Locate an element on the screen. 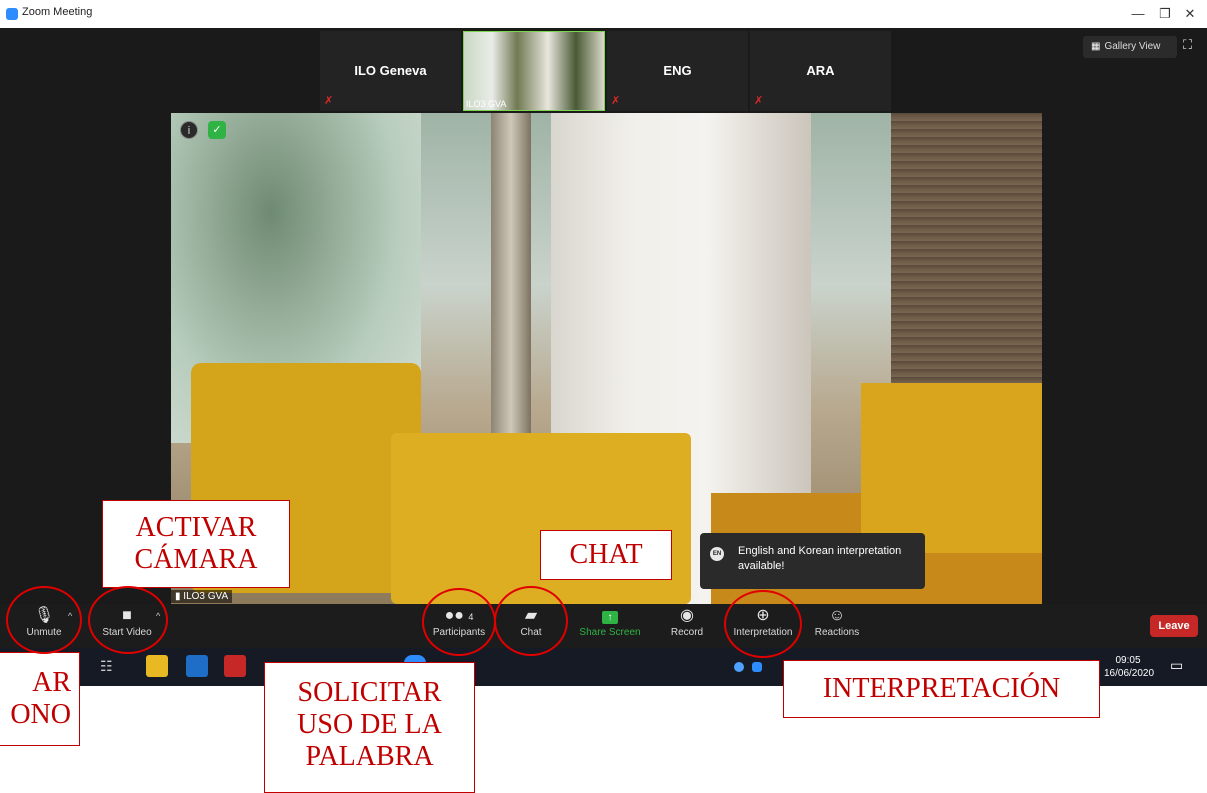 The image size is (1207, 793). video-tile-ara: ARA ✗ is located at coordinates (820, 71).